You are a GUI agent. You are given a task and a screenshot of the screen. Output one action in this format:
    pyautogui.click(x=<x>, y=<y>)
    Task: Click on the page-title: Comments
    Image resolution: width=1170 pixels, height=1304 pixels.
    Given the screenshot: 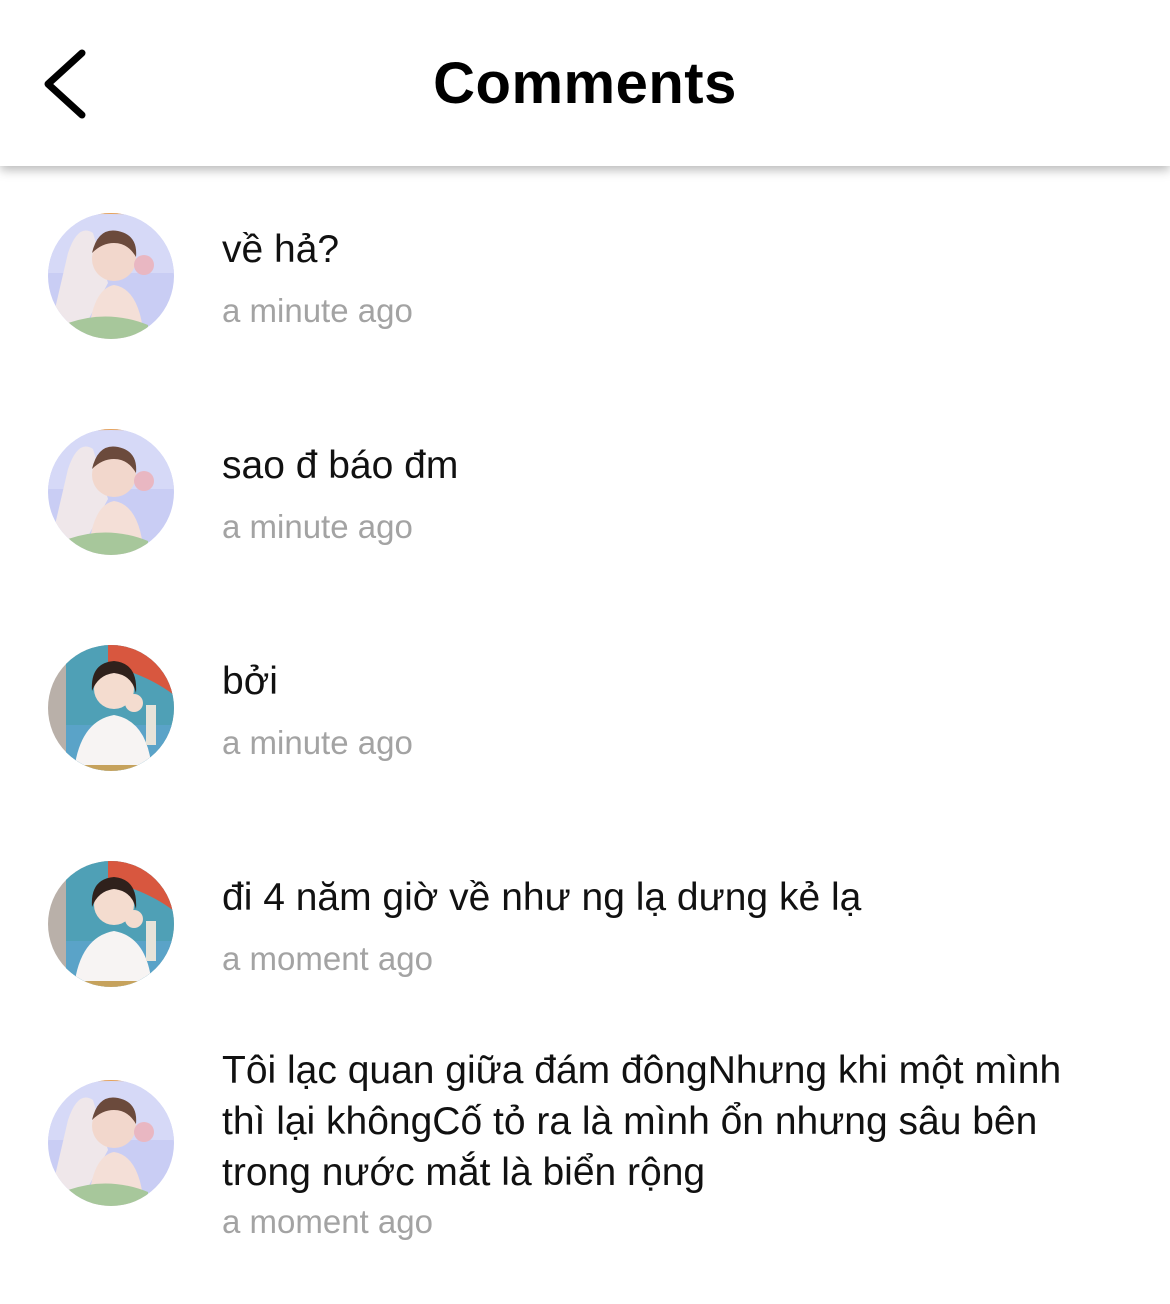 What is the action you would take?
    pyautogui.click(x=585, y=83)
    